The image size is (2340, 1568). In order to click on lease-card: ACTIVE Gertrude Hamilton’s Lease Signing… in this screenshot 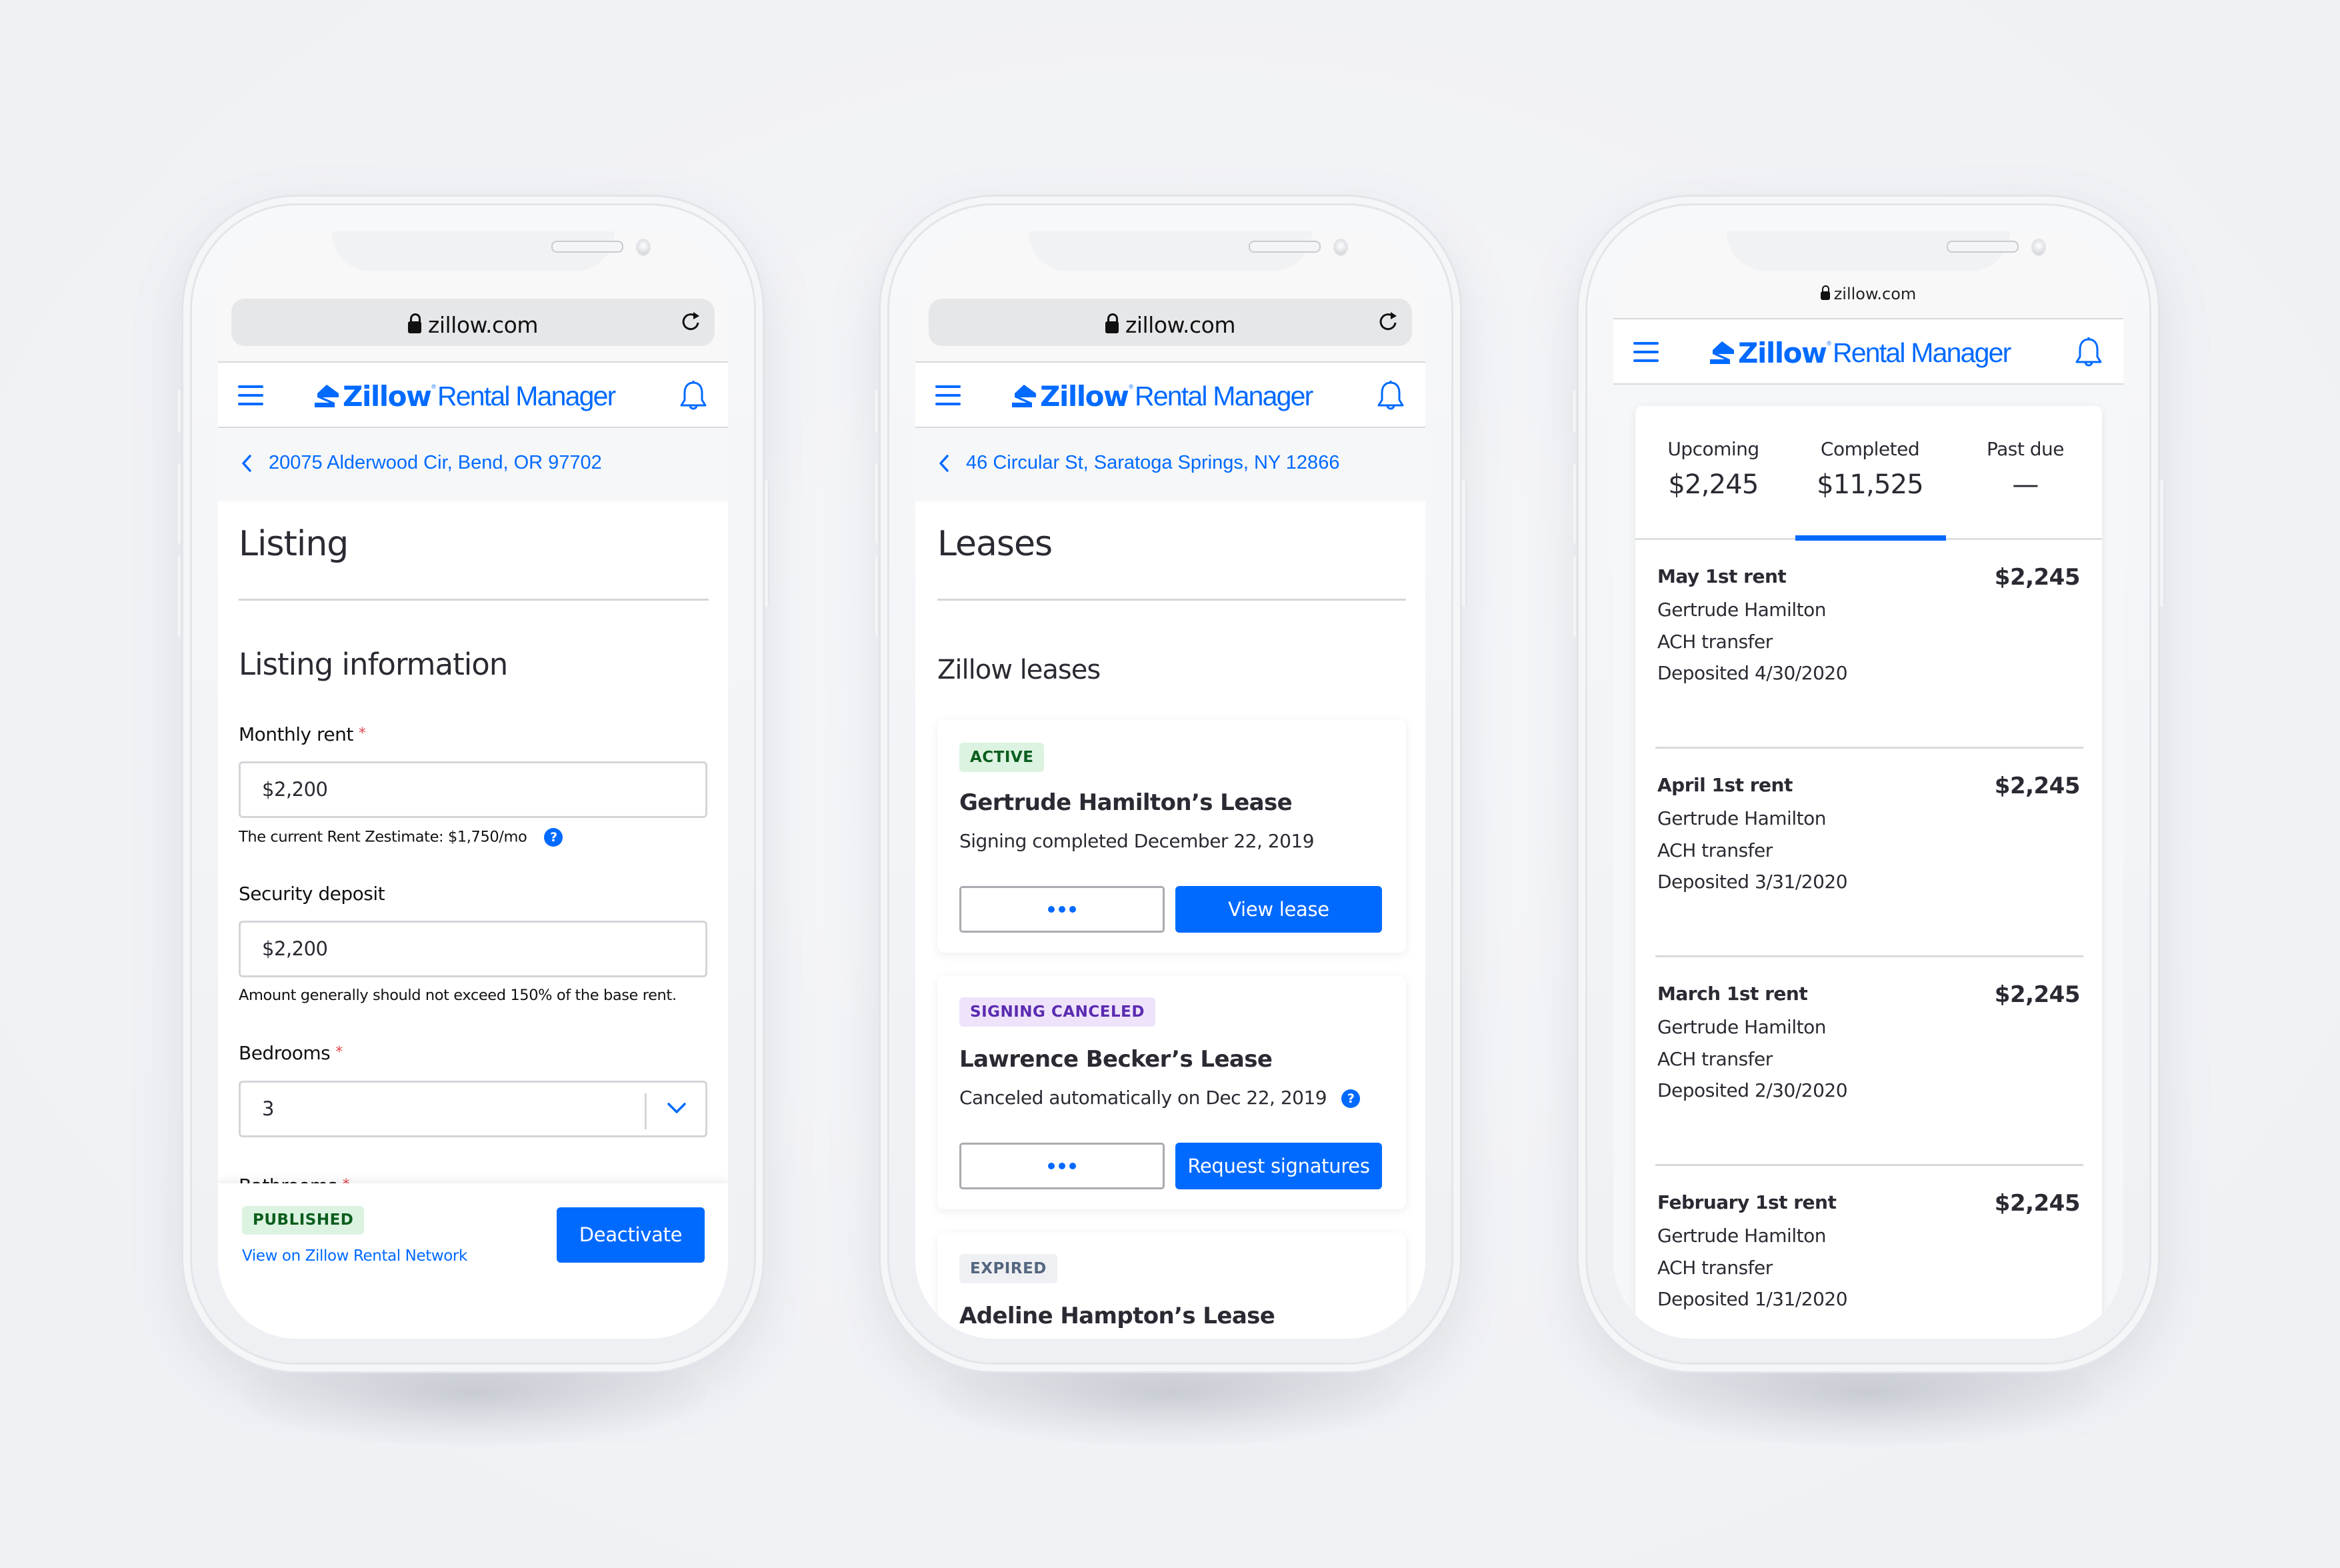, I will do `click(1171, 836)`.